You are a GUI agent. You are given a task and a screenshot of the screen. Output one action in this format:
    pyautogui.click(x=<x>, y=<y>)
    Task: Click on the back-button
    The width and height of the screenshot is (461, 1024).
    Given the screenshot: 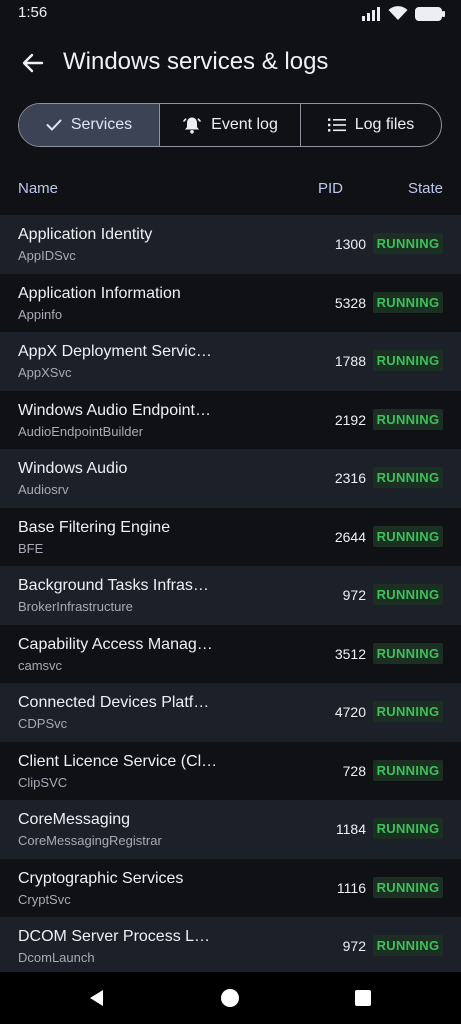 What is the action you would take?
    pyautogui.click(x=33, y=63)
    